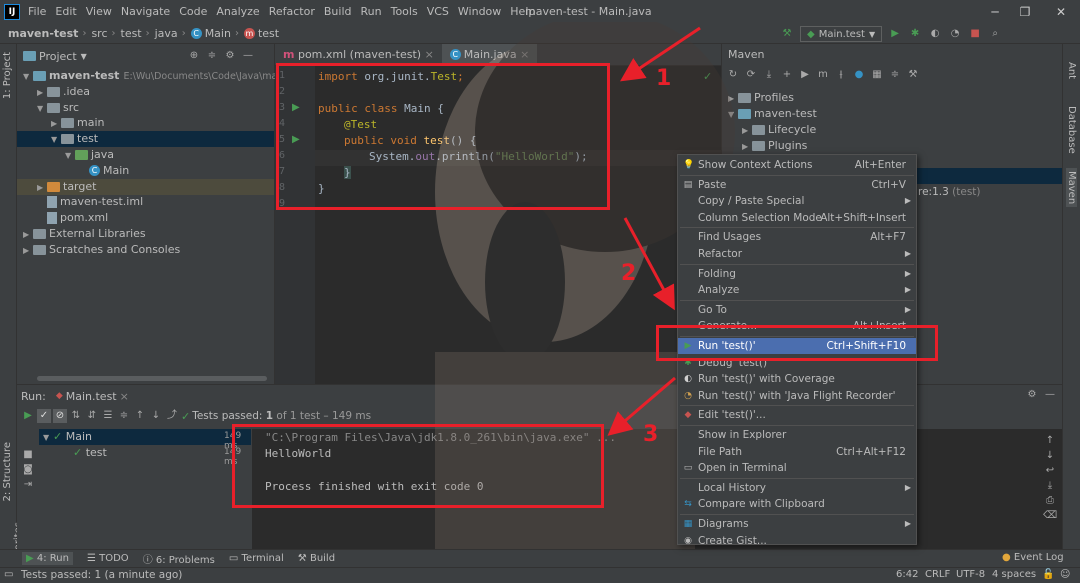 This screenshot has width=1080, height=583. What do you see at coordinates (1033, 557) in the screenshot?
I see `event-log-button: ● Event Log` at bounding box center [1033, 557].